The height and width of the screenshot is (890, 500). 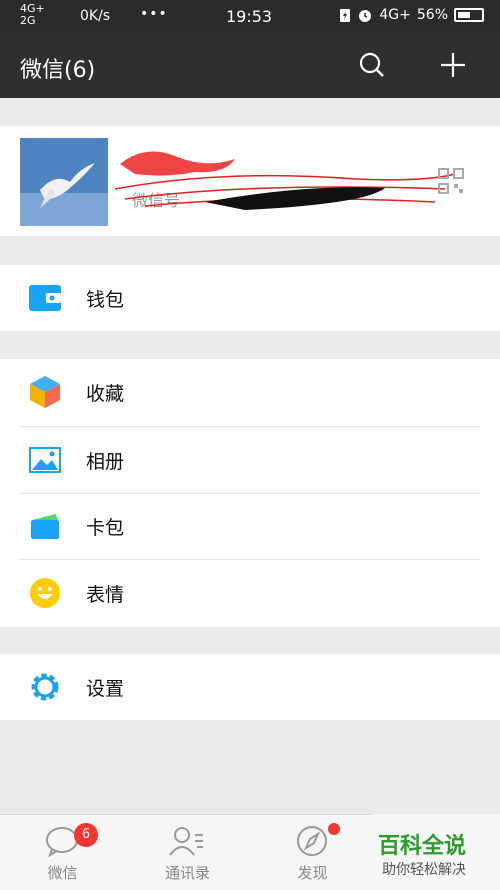 What do you see at coordinates (250, 65) in the screenshot?
I see `app-header: 微信(6)` at bounding box center [250, 65].